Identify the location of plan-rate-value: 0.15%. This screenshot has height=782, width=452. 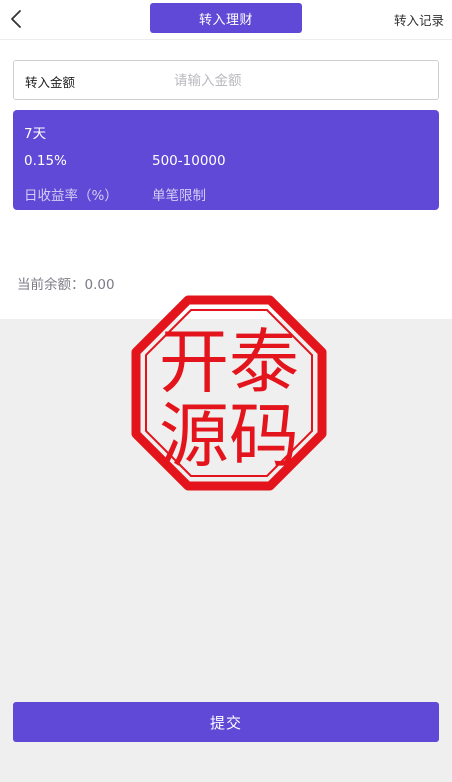
(45, 161).